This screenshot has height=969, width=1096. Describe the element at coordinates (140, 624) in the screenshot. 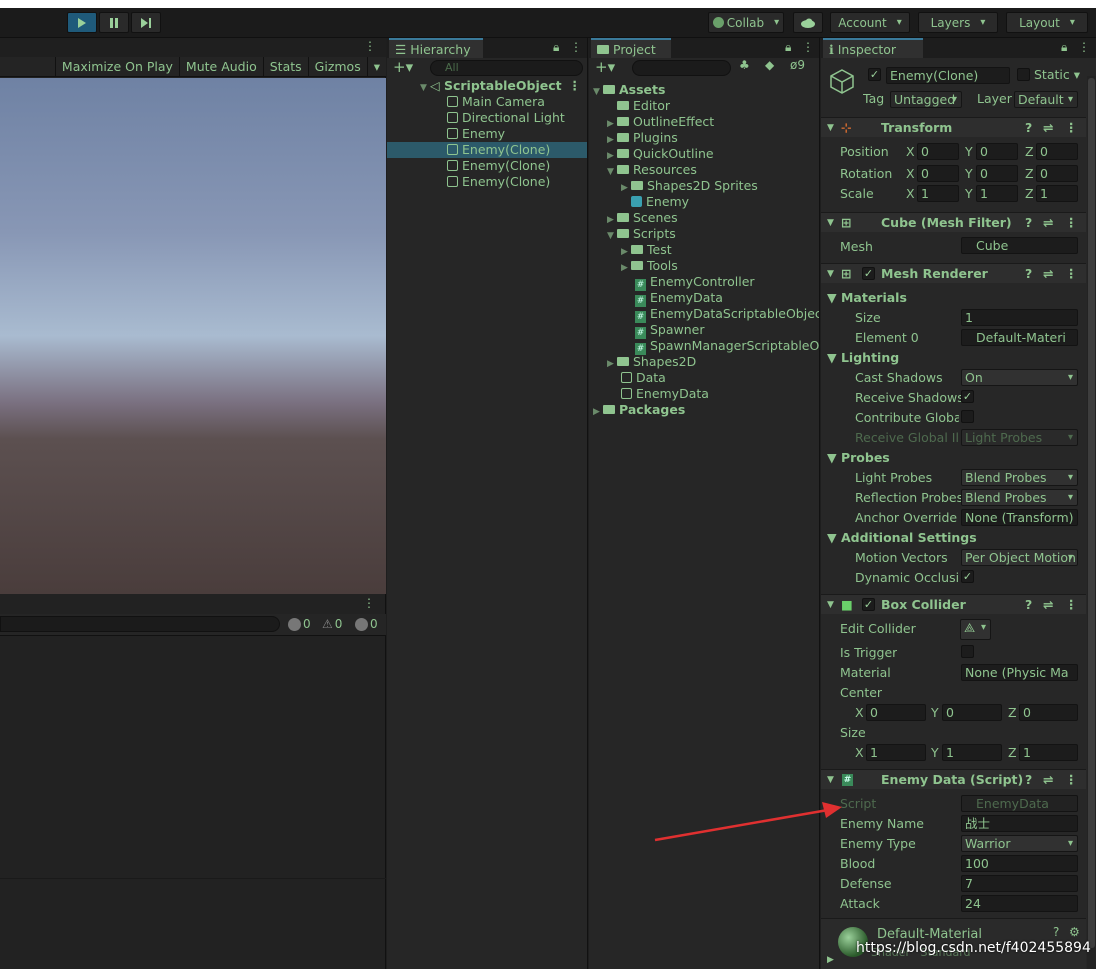

I see `console-search-input` at that location.